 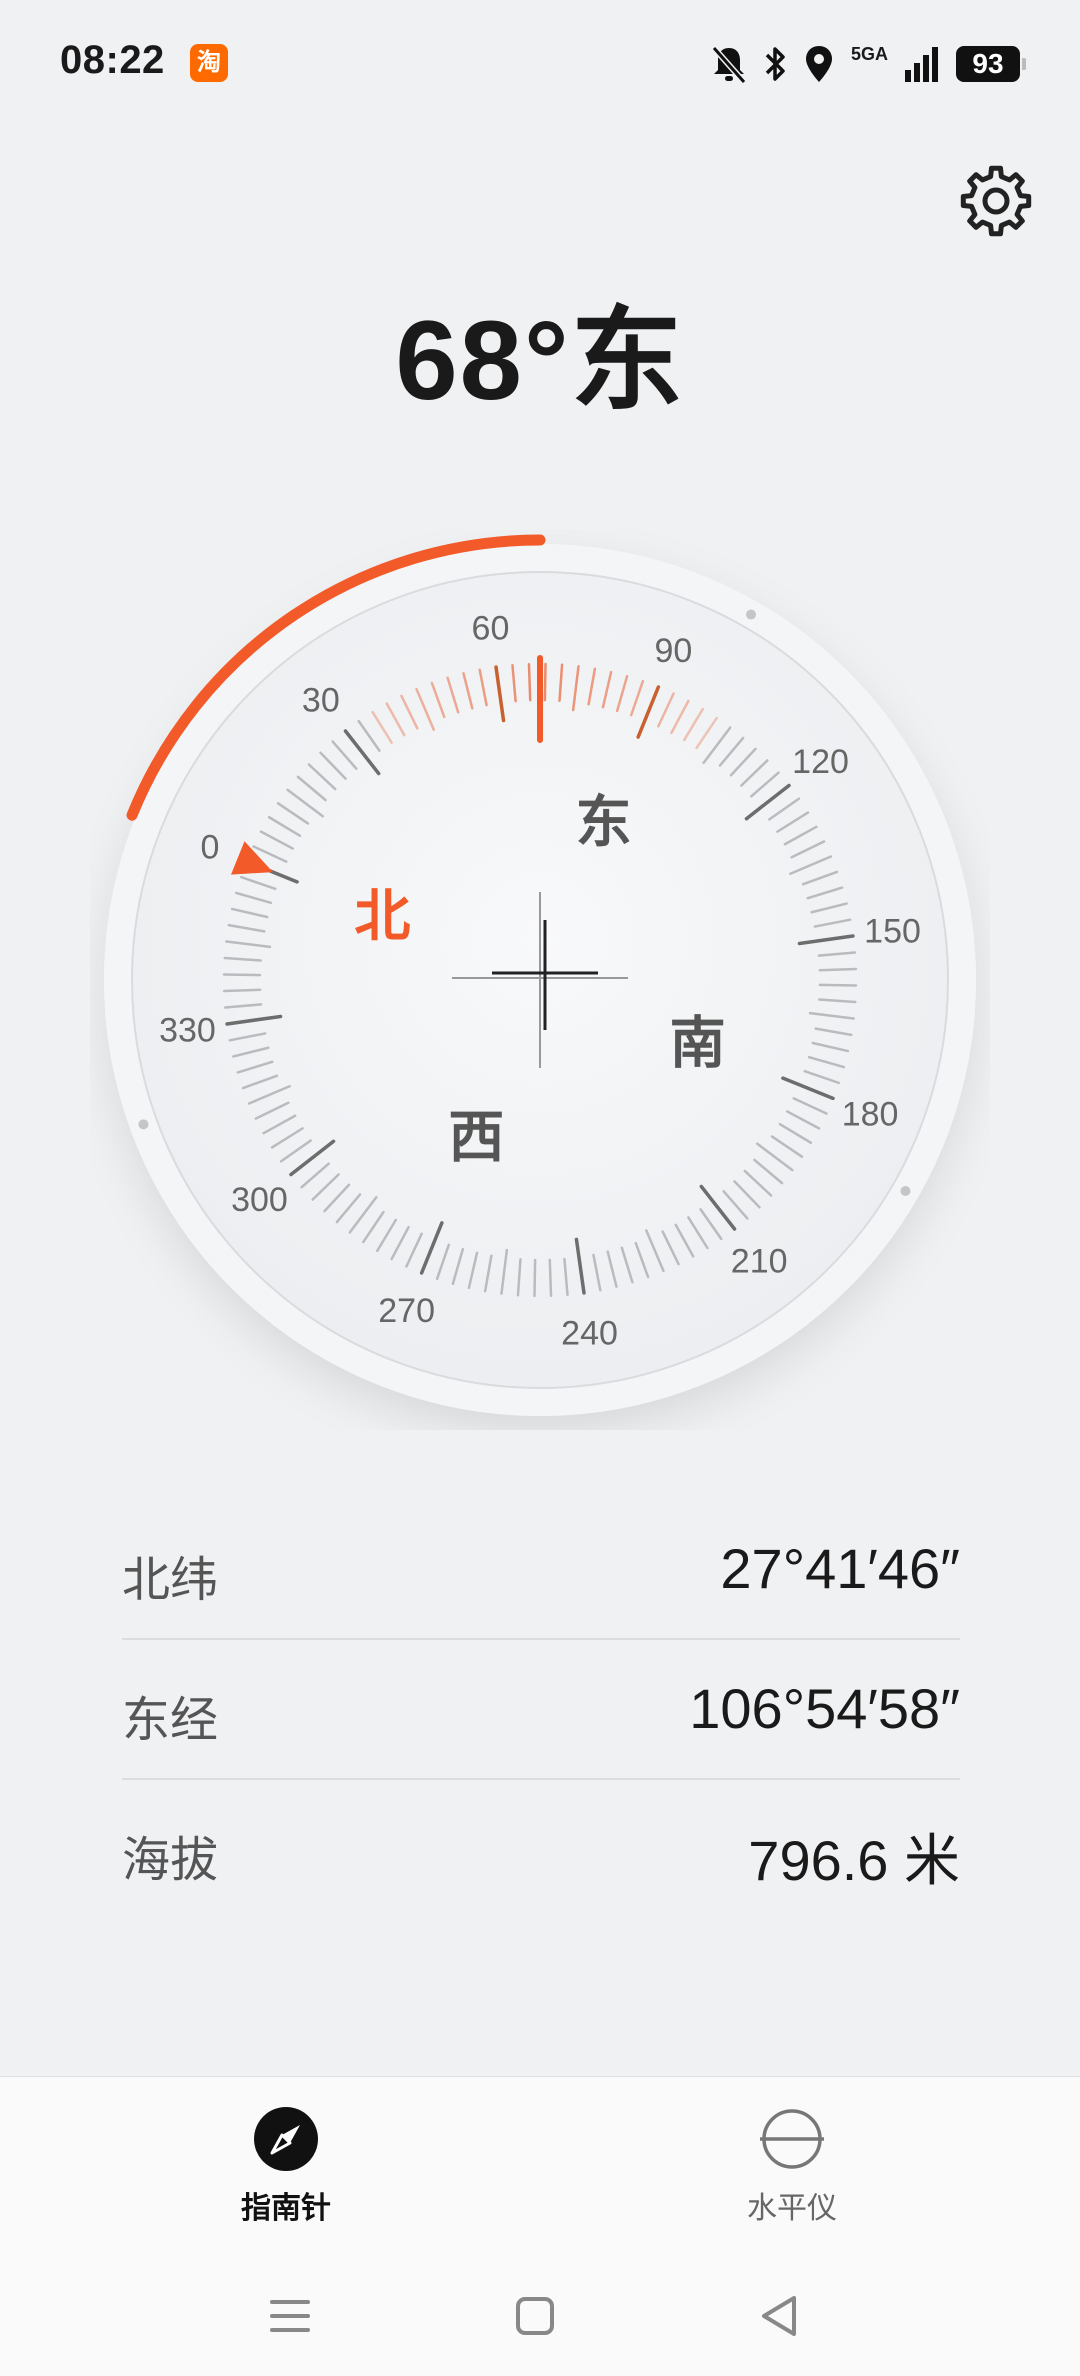 I want to click on cardinal-south: 南, so click(x=698, y=1044).